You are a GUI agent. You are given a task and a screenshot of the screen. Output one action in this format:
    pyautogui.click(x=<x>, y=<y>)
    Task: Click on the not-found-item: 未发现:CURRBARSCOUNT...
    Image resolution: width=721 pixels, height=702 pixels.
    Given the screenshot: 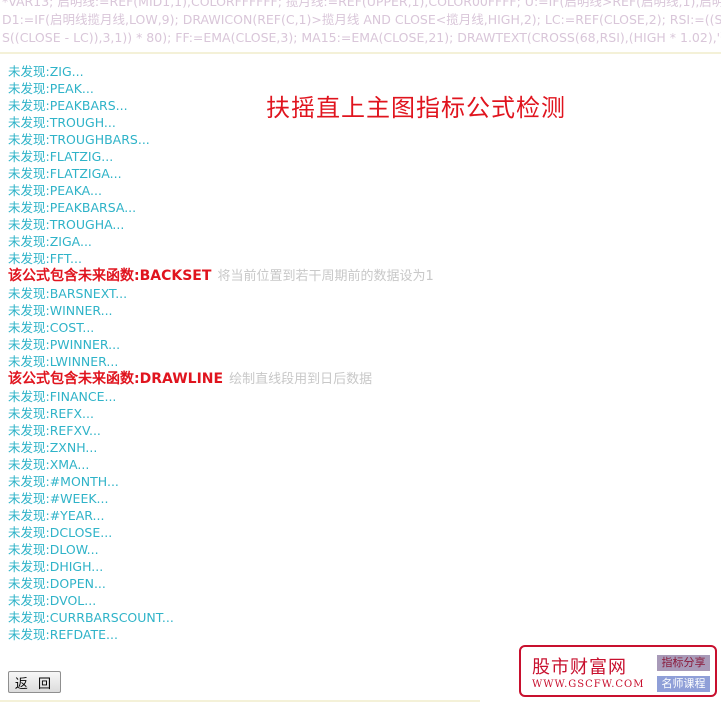 What is the action you would take?
    pyautogui.click(x=91, y=617)
    